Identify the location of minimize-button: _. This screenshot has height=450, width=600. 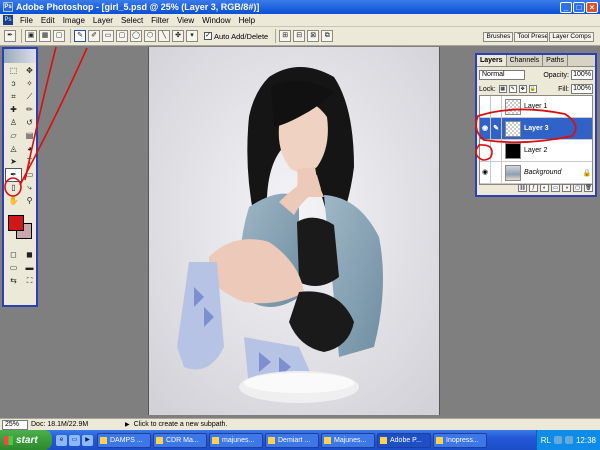
(566, 7).